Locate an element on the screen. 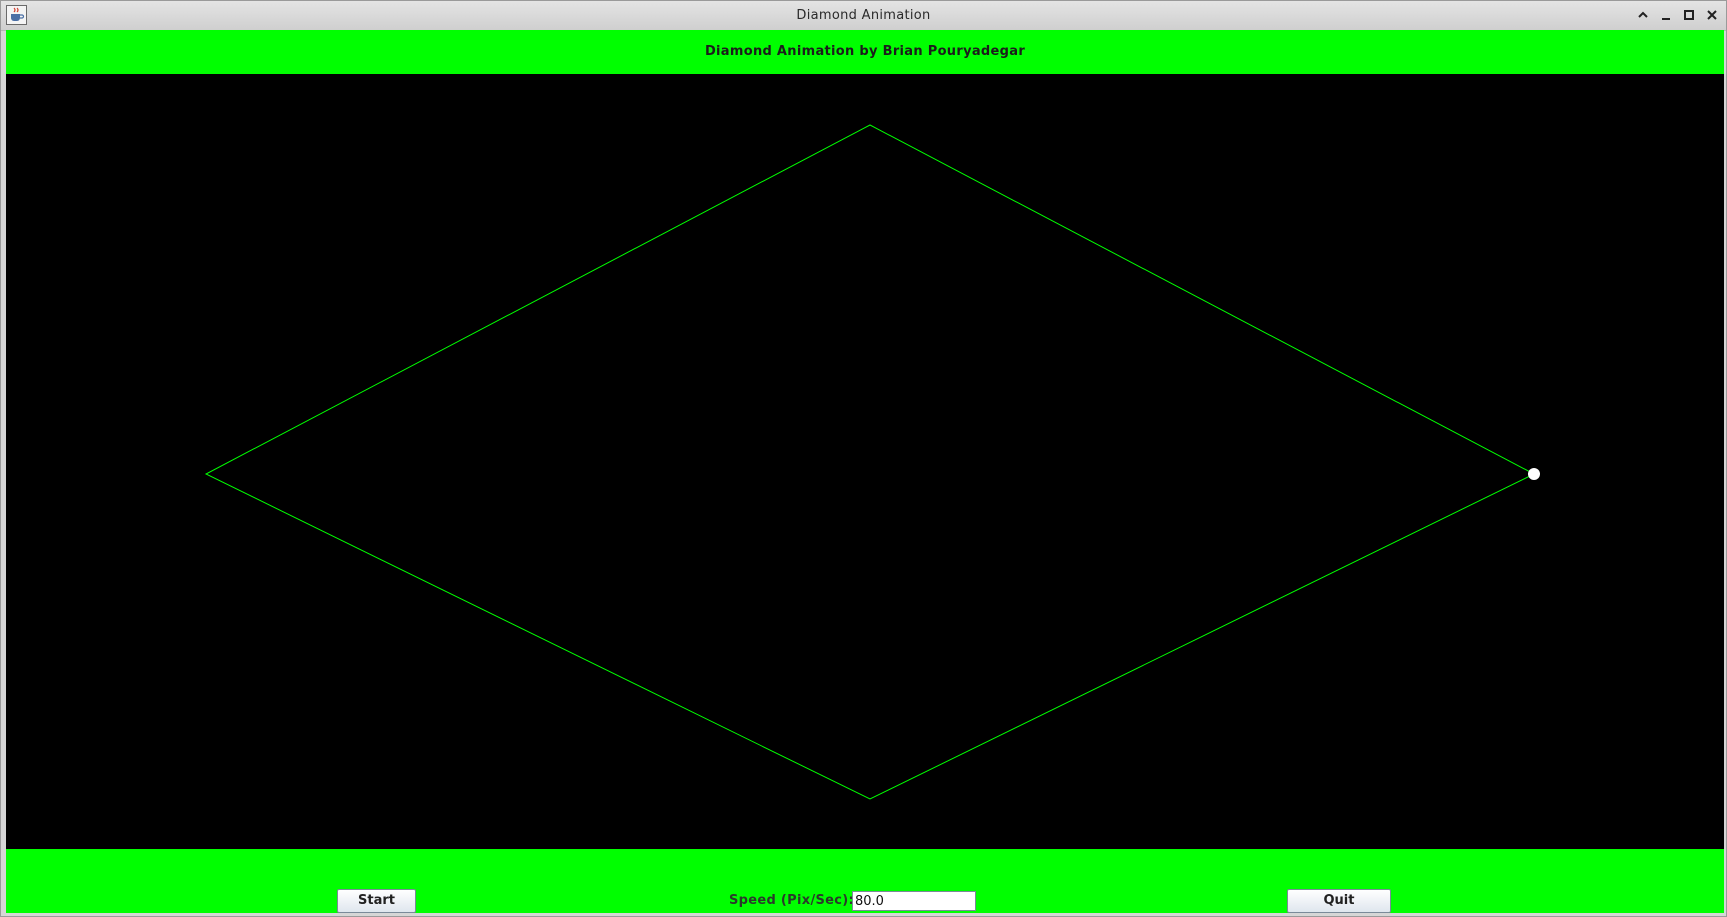  title-bar: Diamond Animation is located at coordinates (863, 16).